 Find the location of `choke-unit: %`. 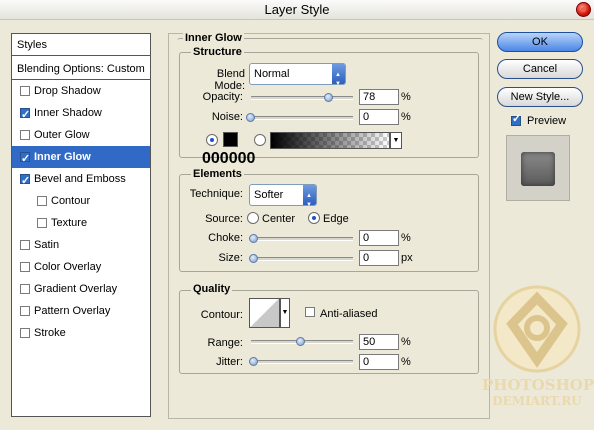

choke-unit: % is located at coordinates (406, 238).